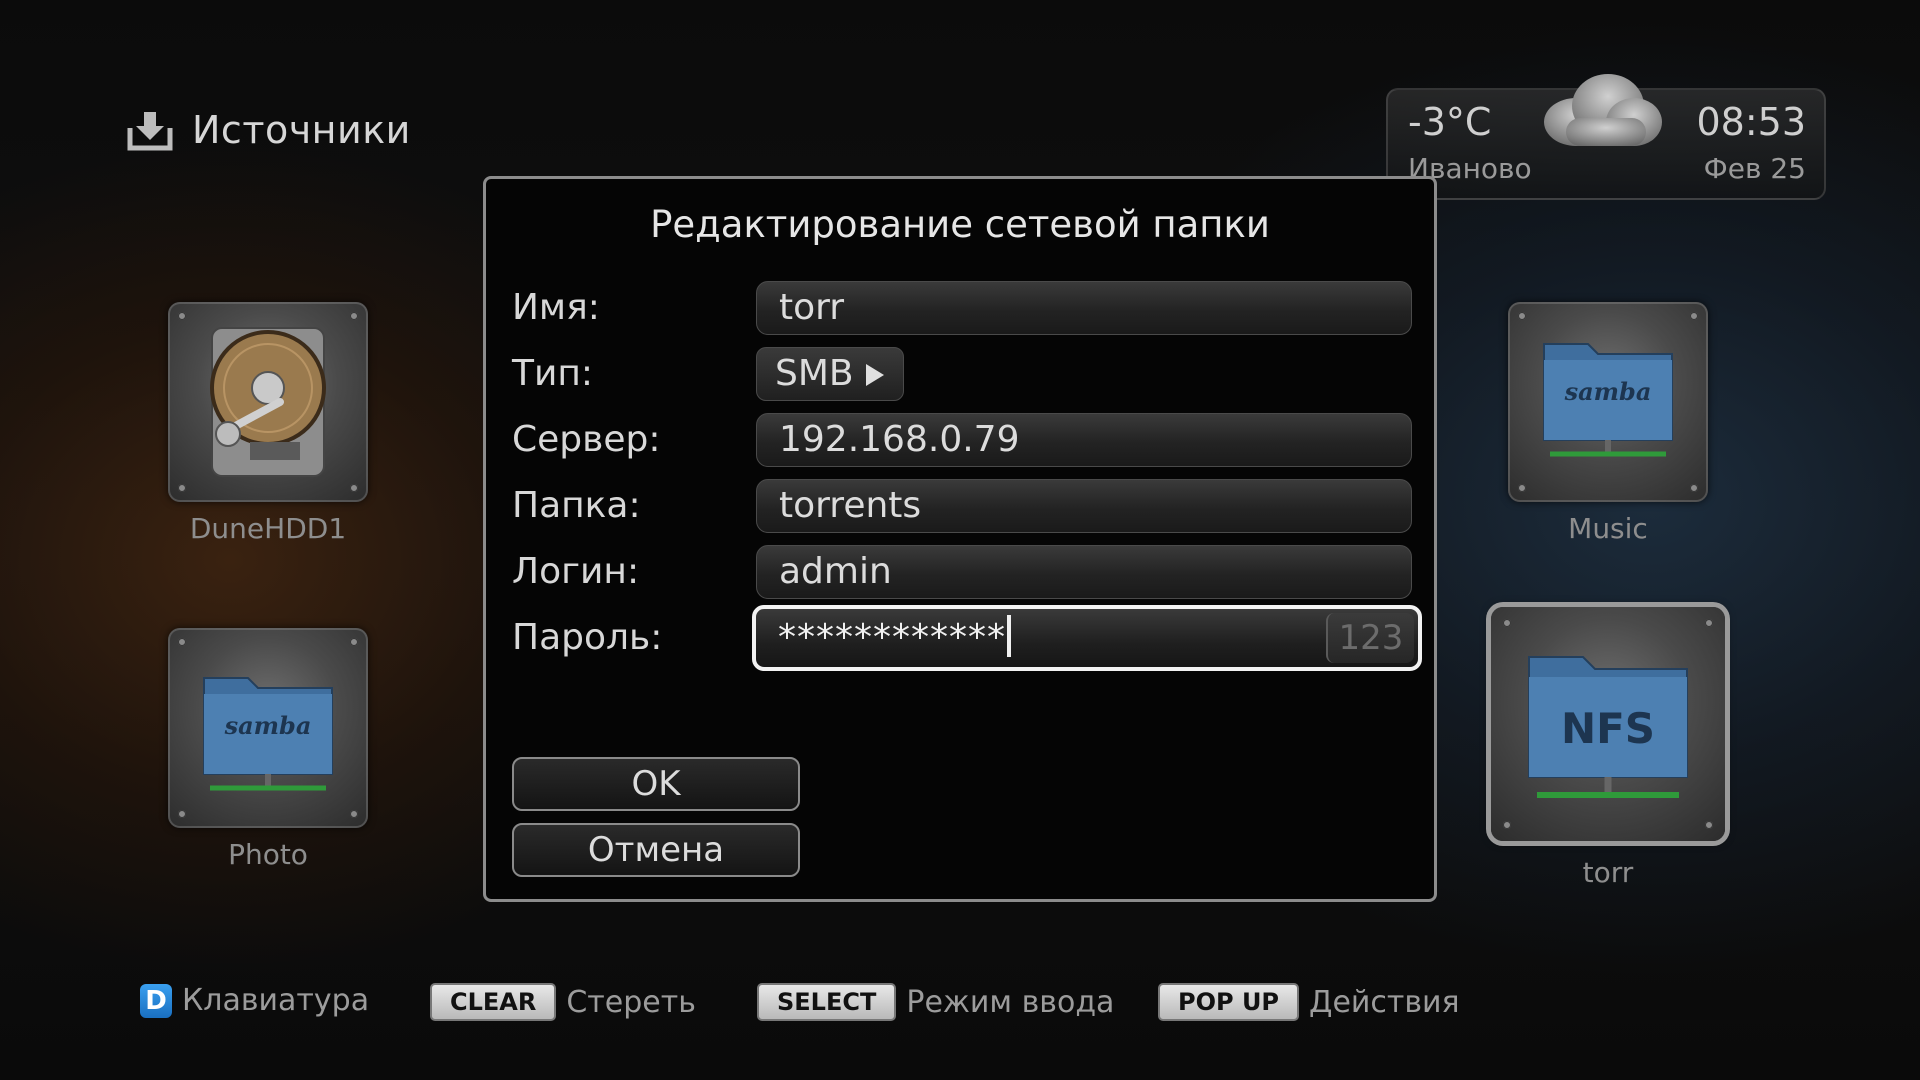  Describe the element at coordinates (1384, 1002) in the screenshot. I see `hint-label: Действия` at that location.